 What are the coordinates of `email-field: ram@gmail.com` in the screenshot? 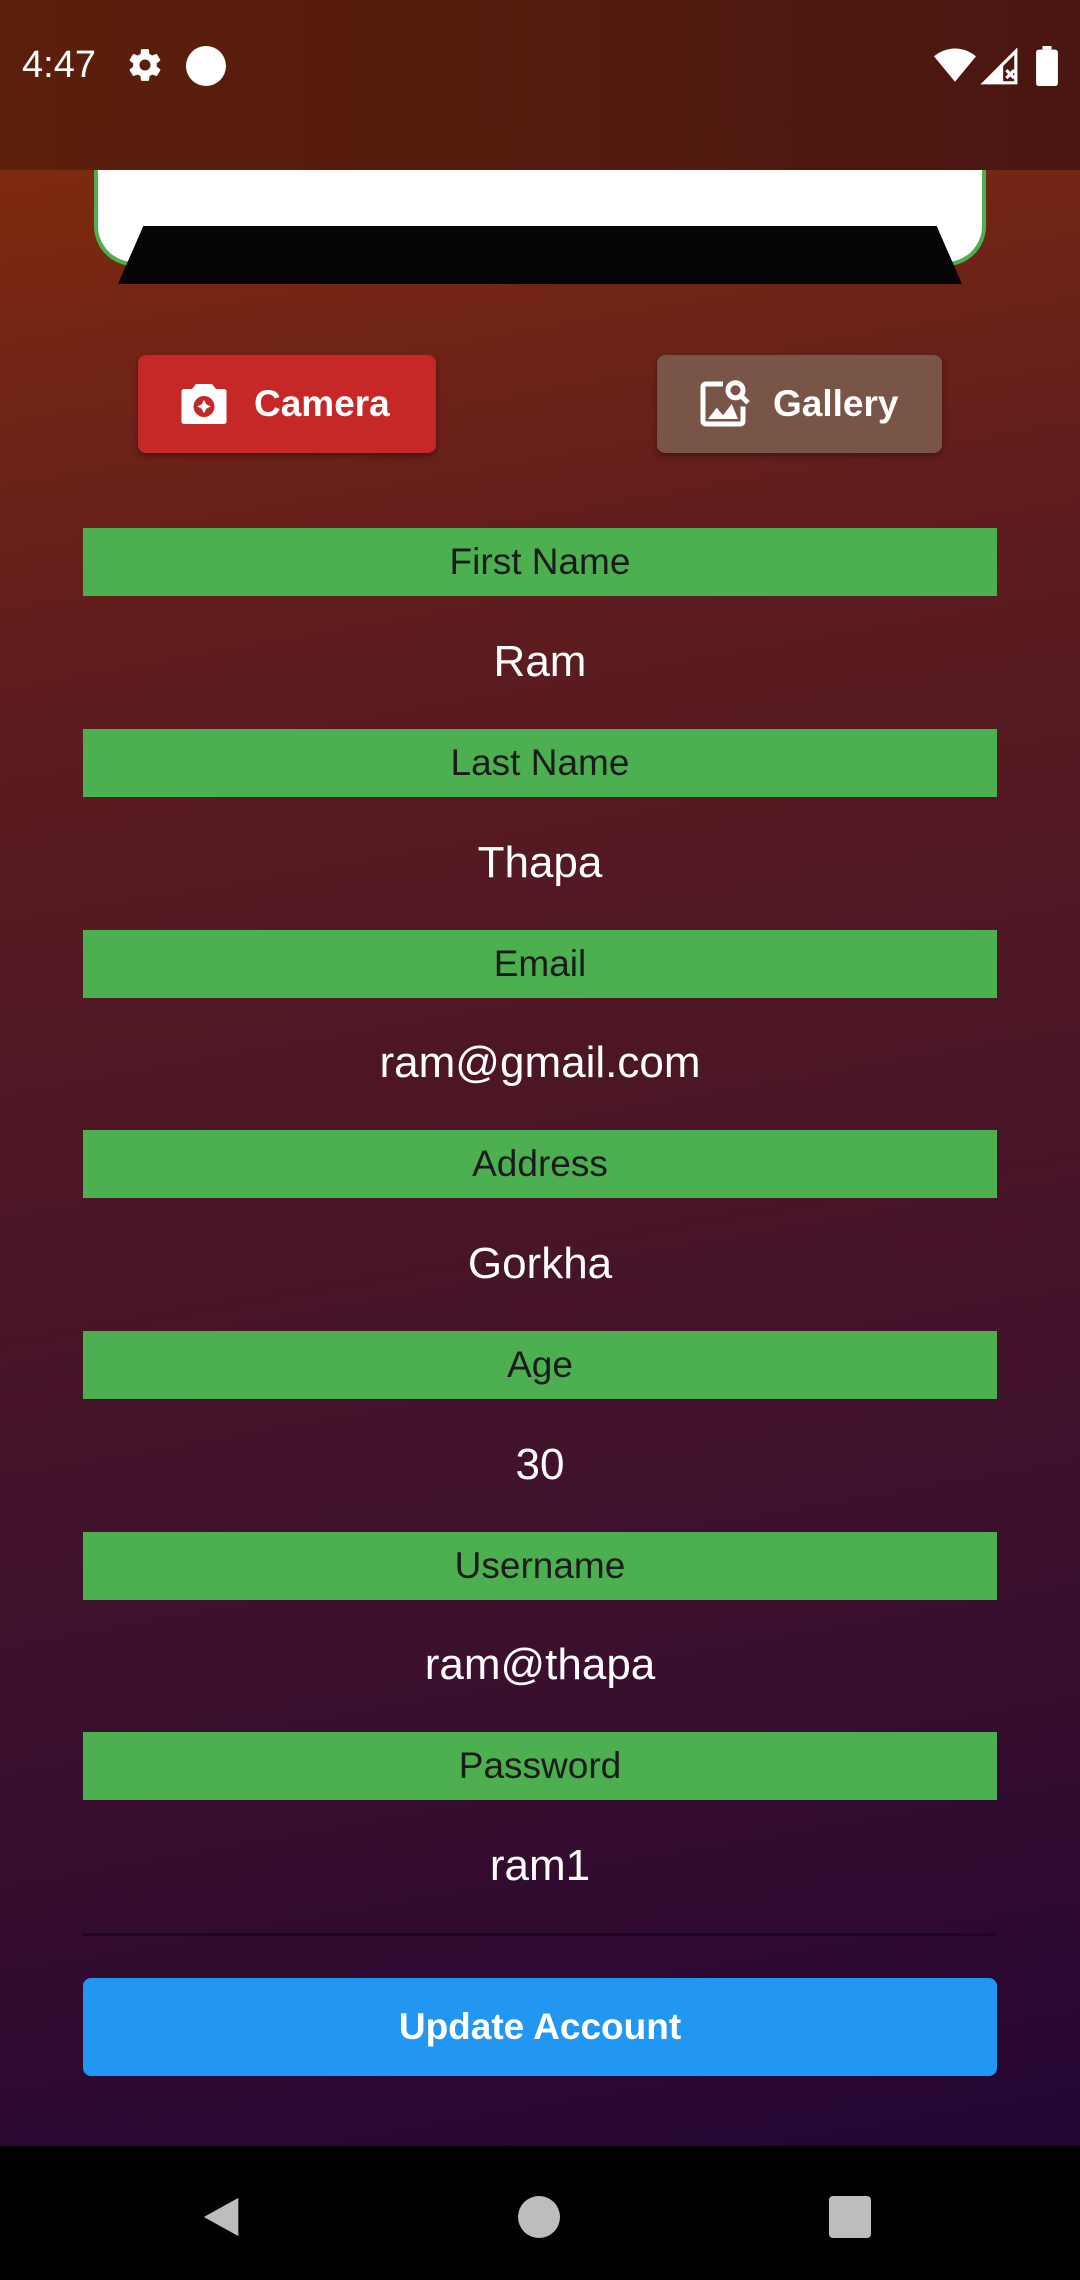 It's located at (540, 1063).